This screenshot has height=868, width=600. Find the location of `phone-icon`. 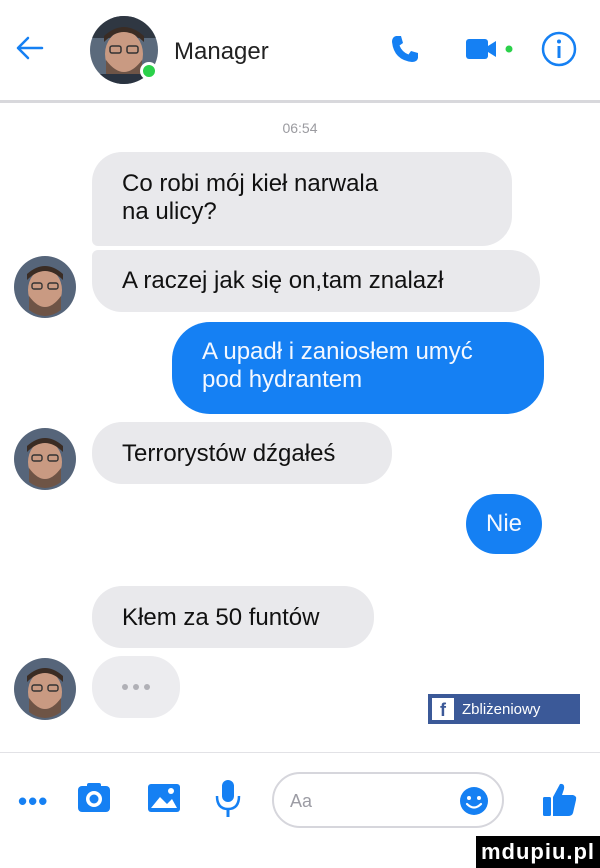

phone-icon is located at coordinates (405, 49).